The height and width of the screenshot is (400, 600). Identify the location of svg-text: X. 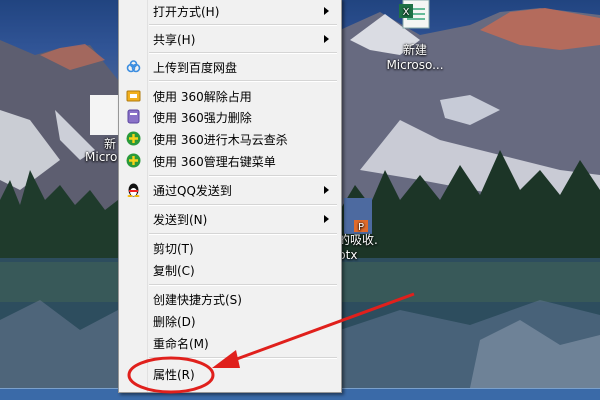
(406, 12).